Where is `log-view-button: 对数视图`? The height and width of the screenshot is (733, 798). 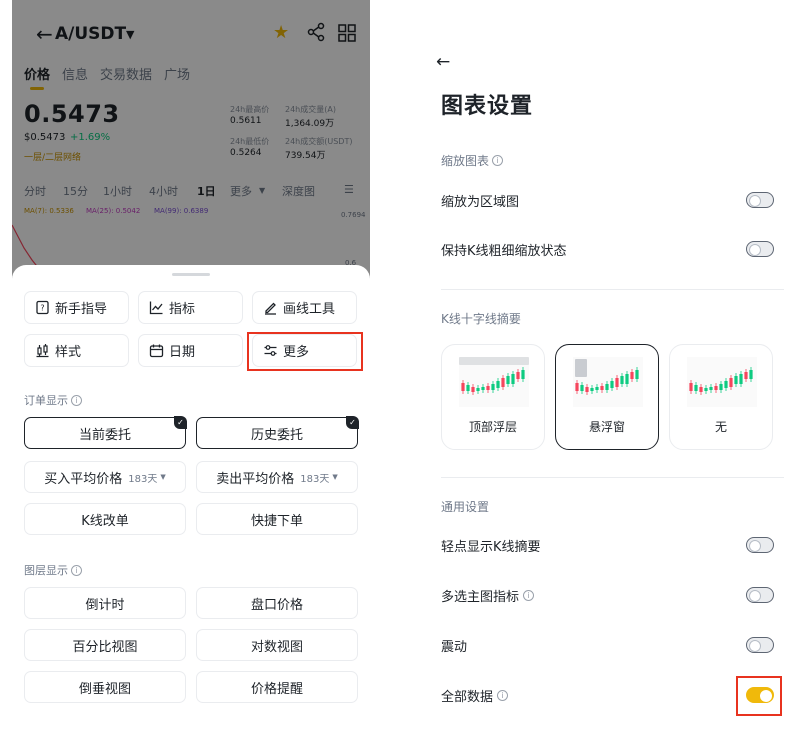 log-view-button: 对数视图 is located at coordinates (277, 645).